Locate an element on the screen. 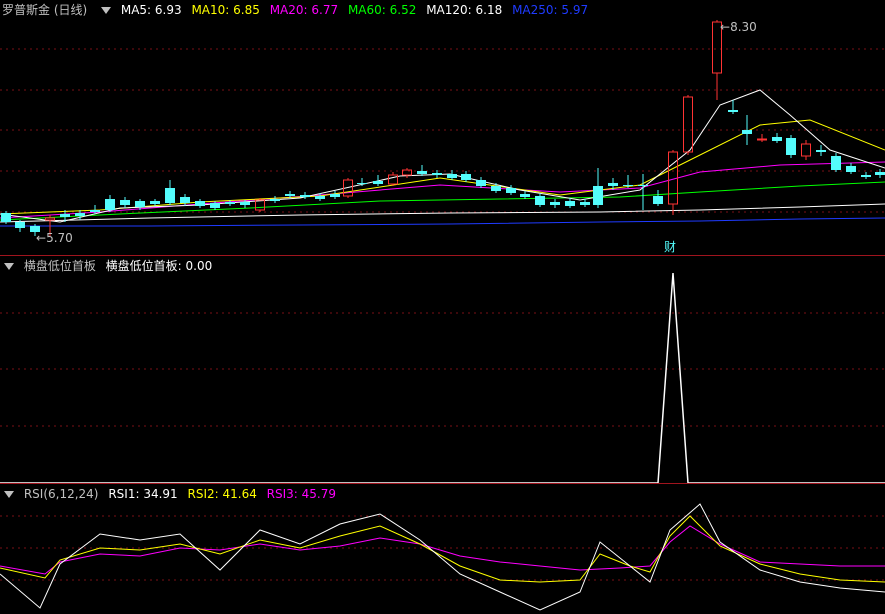 The height and width of the screenshot is (614, 885). ma10-label: MA10: 6.85 is located at coordinates (225, 10).